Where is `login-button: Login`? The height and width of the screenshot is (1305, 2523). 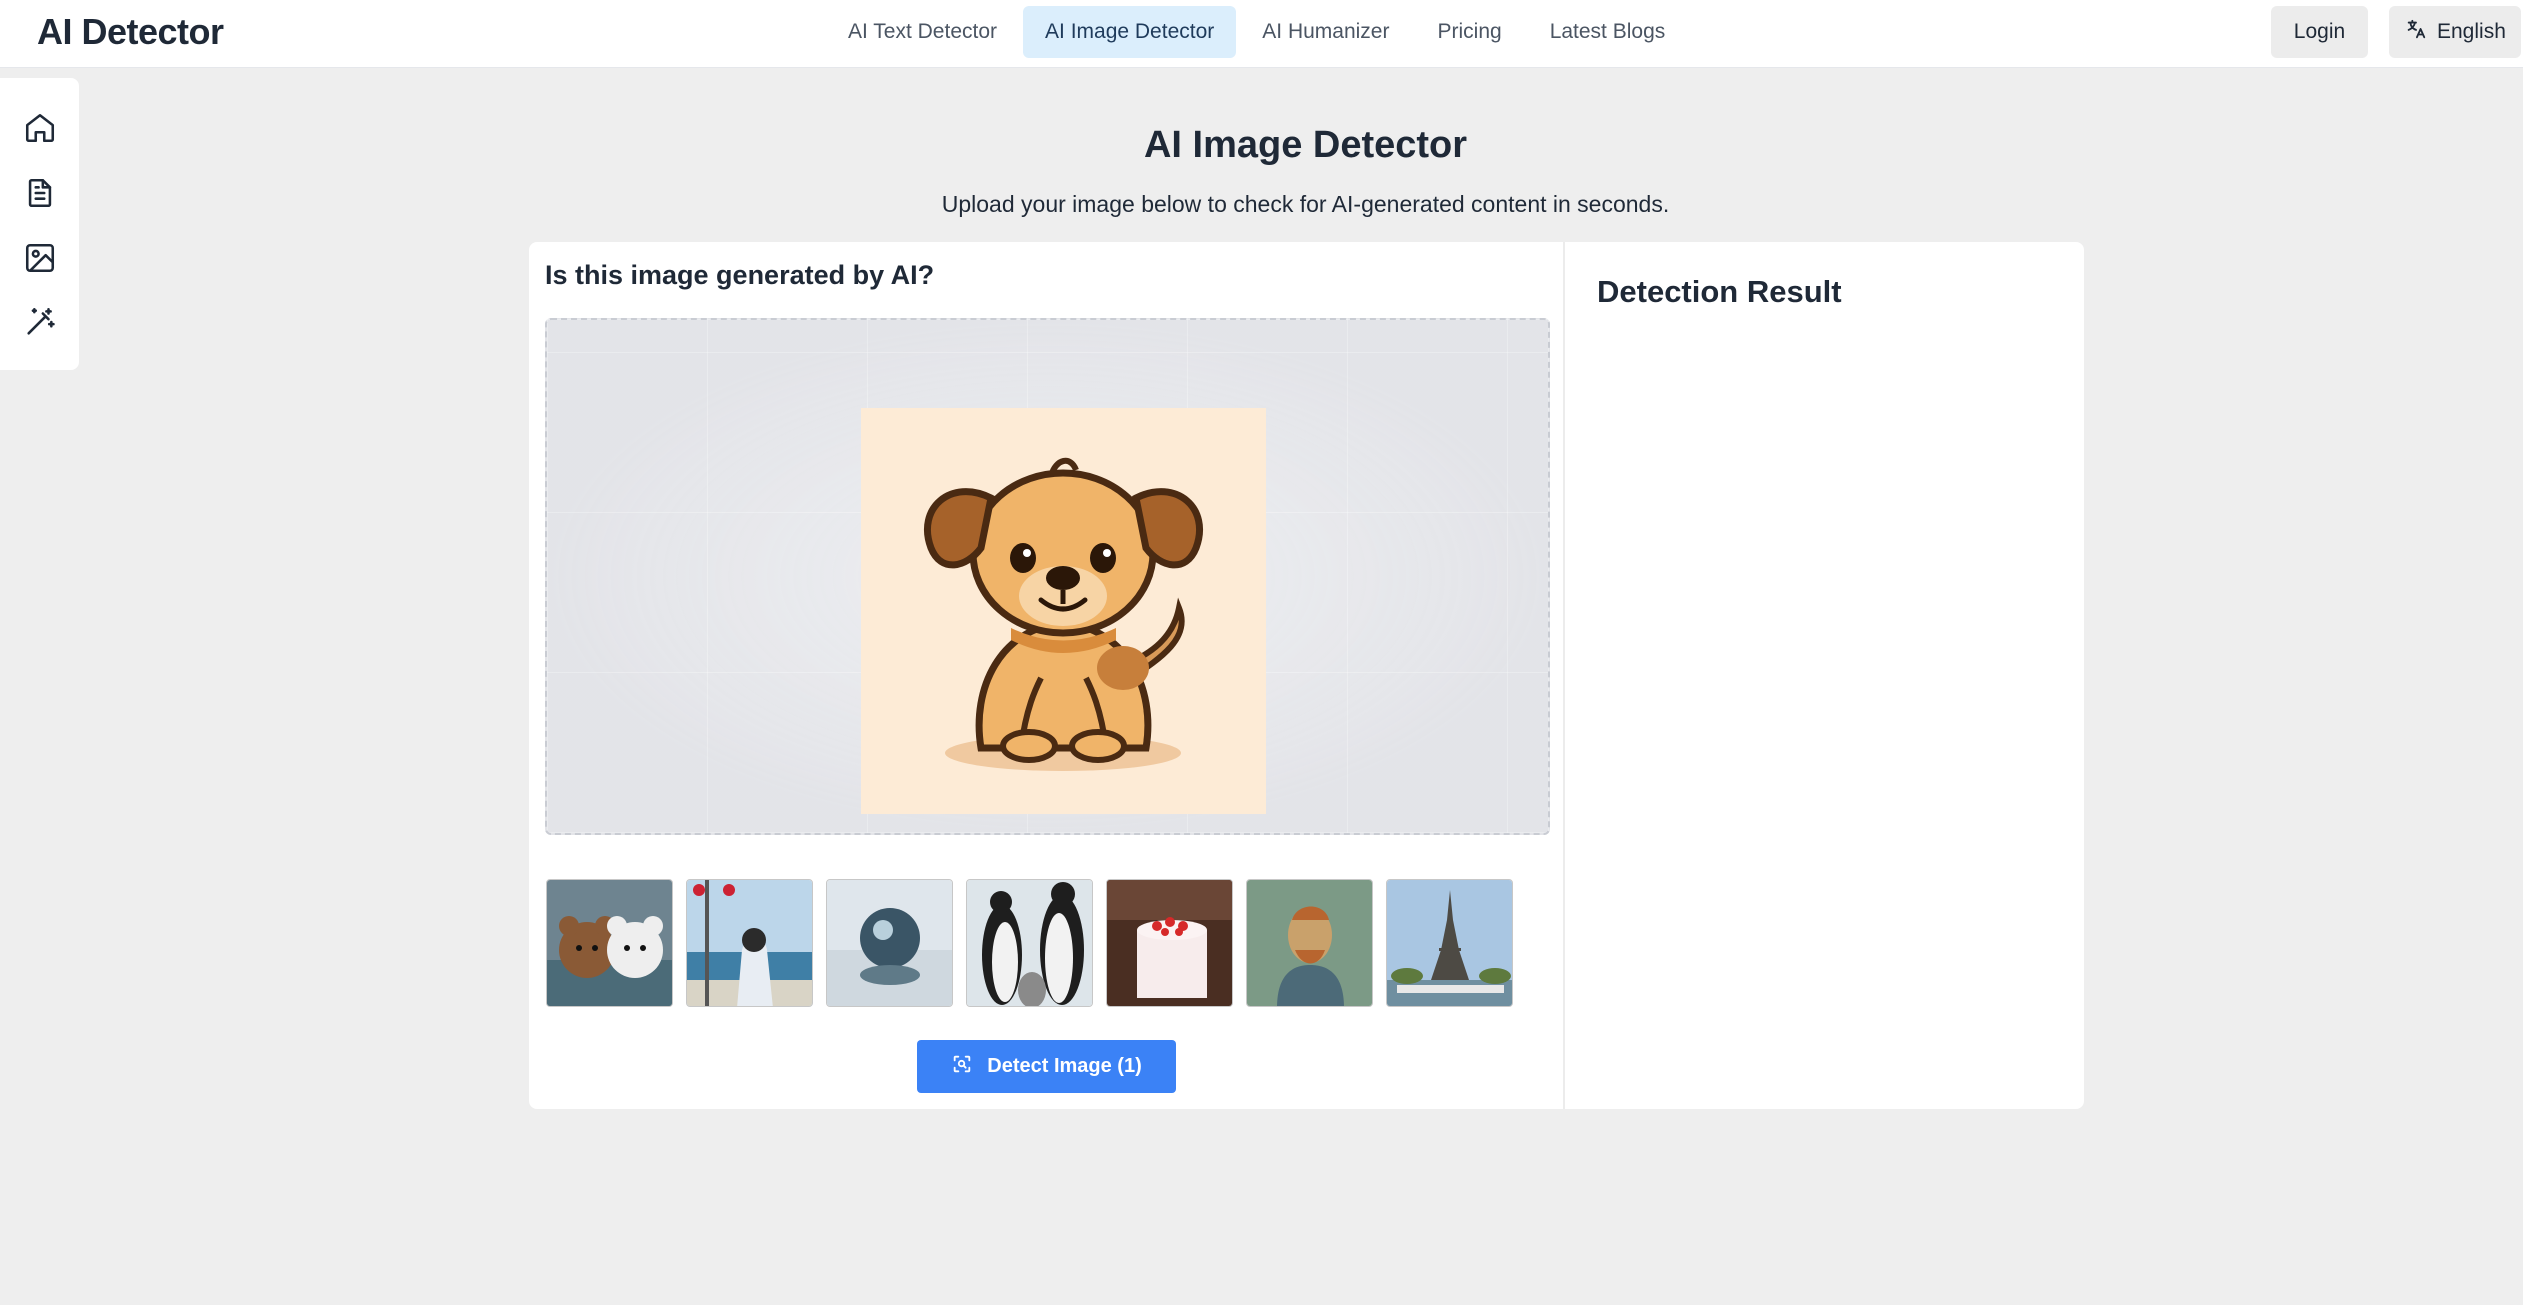
login-button: Login is located at coordinates (2319, 32).